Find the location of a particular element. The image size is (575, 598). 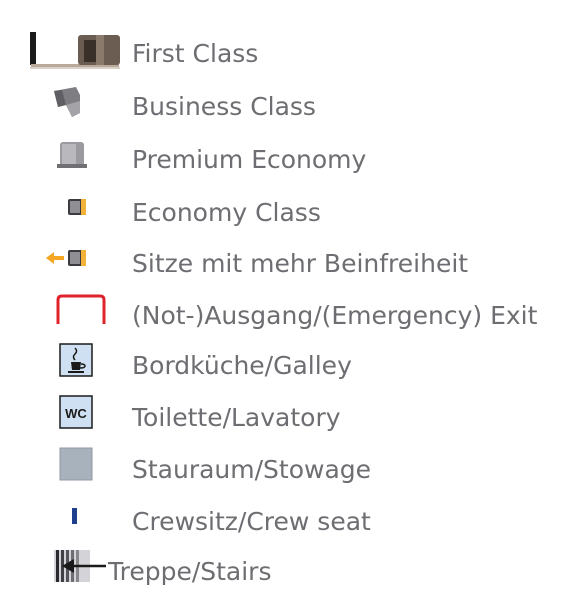

lavatory-icon: WC is located at coordinates (65, 419).